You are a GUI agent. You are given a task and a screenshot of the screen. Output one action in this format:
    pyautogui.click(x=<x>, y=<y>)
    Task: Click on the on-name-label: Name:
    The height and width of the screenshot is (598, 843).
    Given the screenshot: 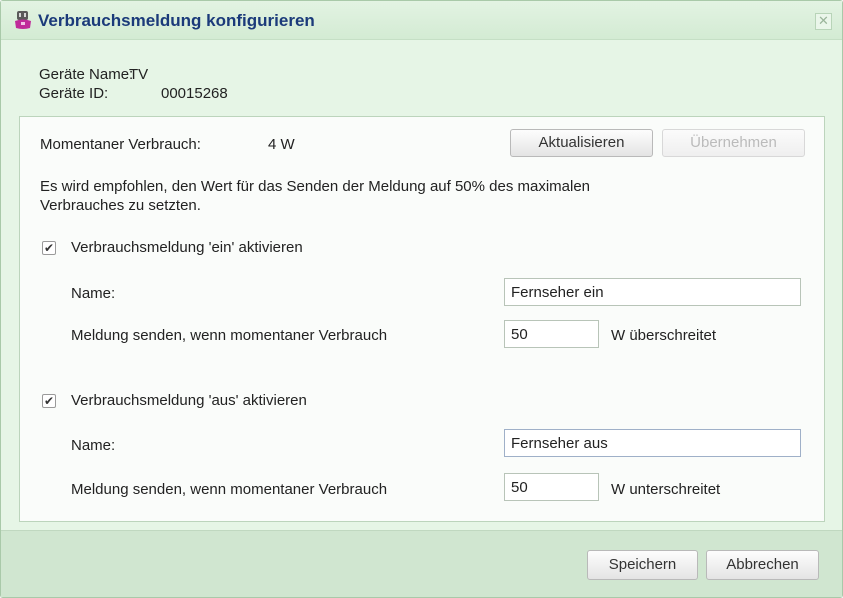 What is the action you would take?
    pyautogui.click(x=93, y=293)
    